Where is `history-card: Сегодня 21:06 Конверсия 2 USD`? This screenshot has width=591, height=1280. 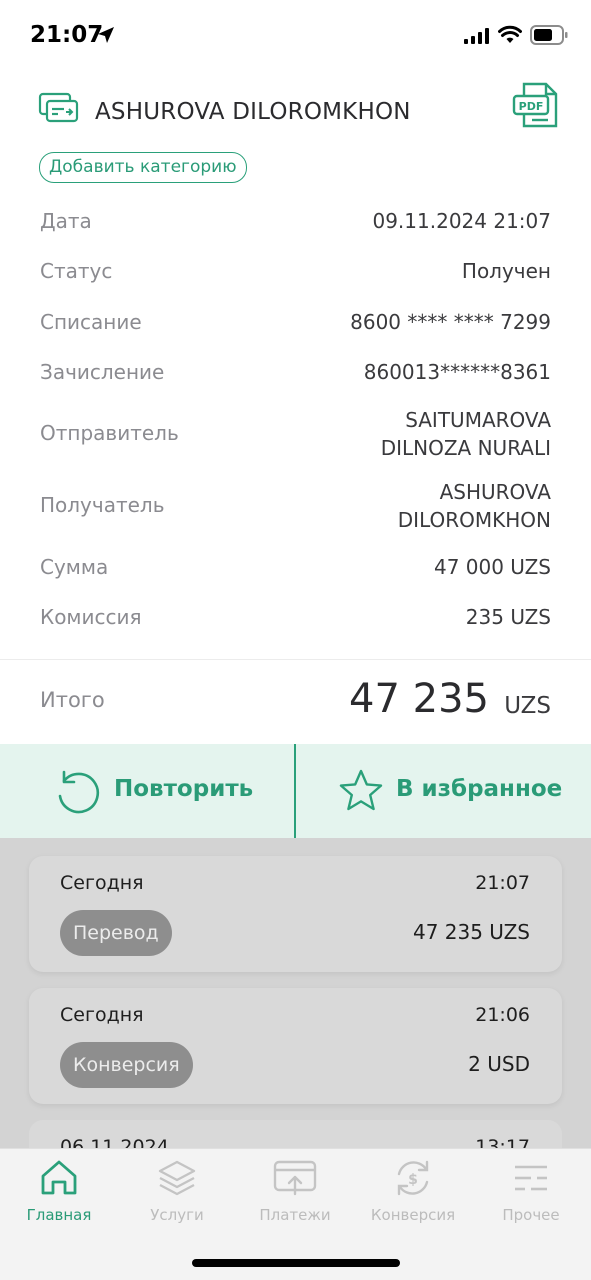 history-card: Сегодня 21:06 Конверсия 2 USD is located at coordinates (295, 1046).